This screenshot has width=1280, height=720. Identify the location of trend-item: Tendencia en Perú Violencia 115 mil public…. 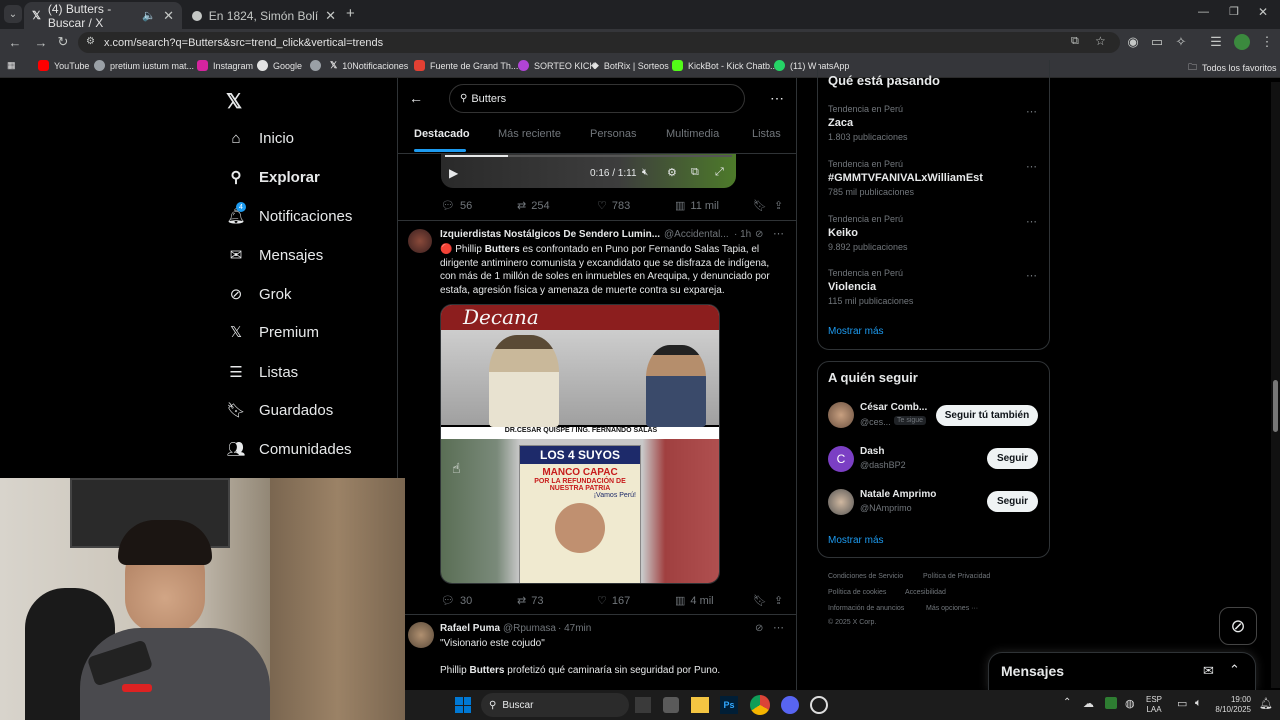
(870, 287).